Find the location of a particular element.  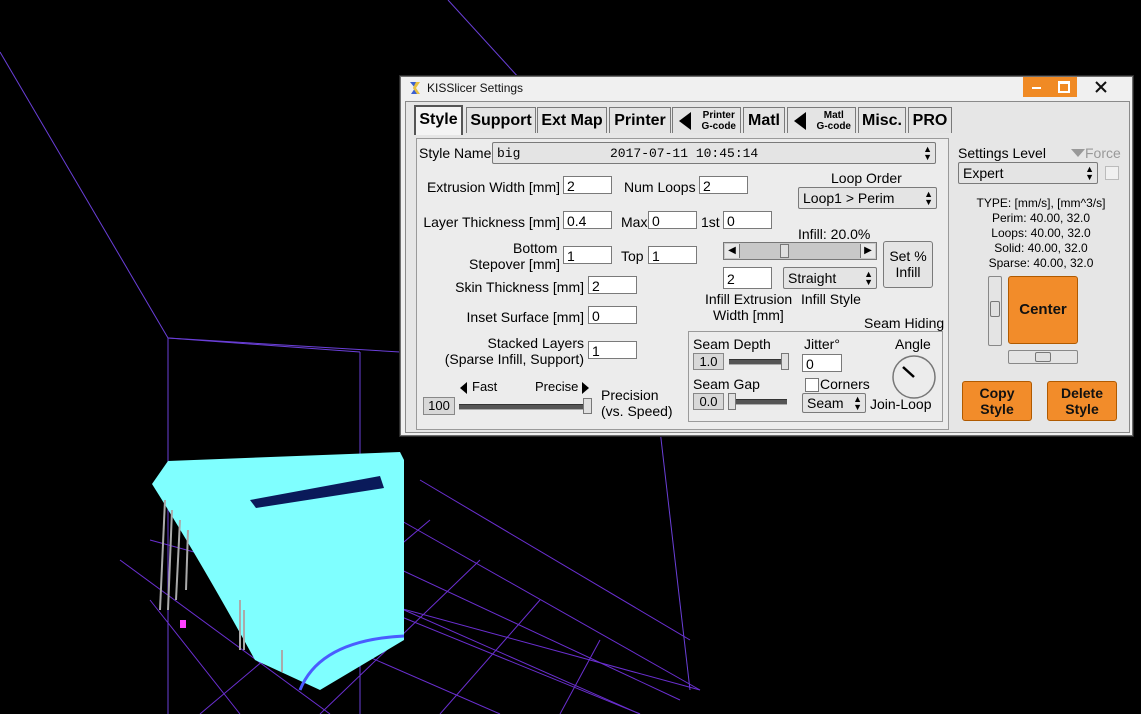

corners-checkbox is located at coordinates (812, 385).